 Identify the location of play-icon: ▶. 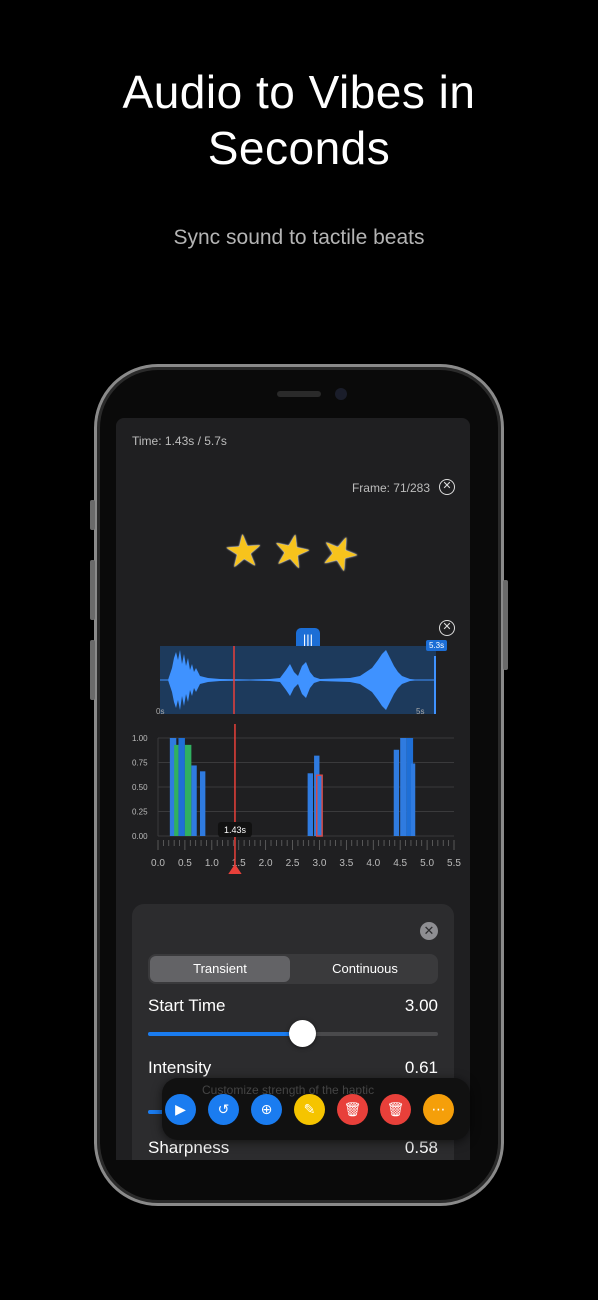
(180, 1109).